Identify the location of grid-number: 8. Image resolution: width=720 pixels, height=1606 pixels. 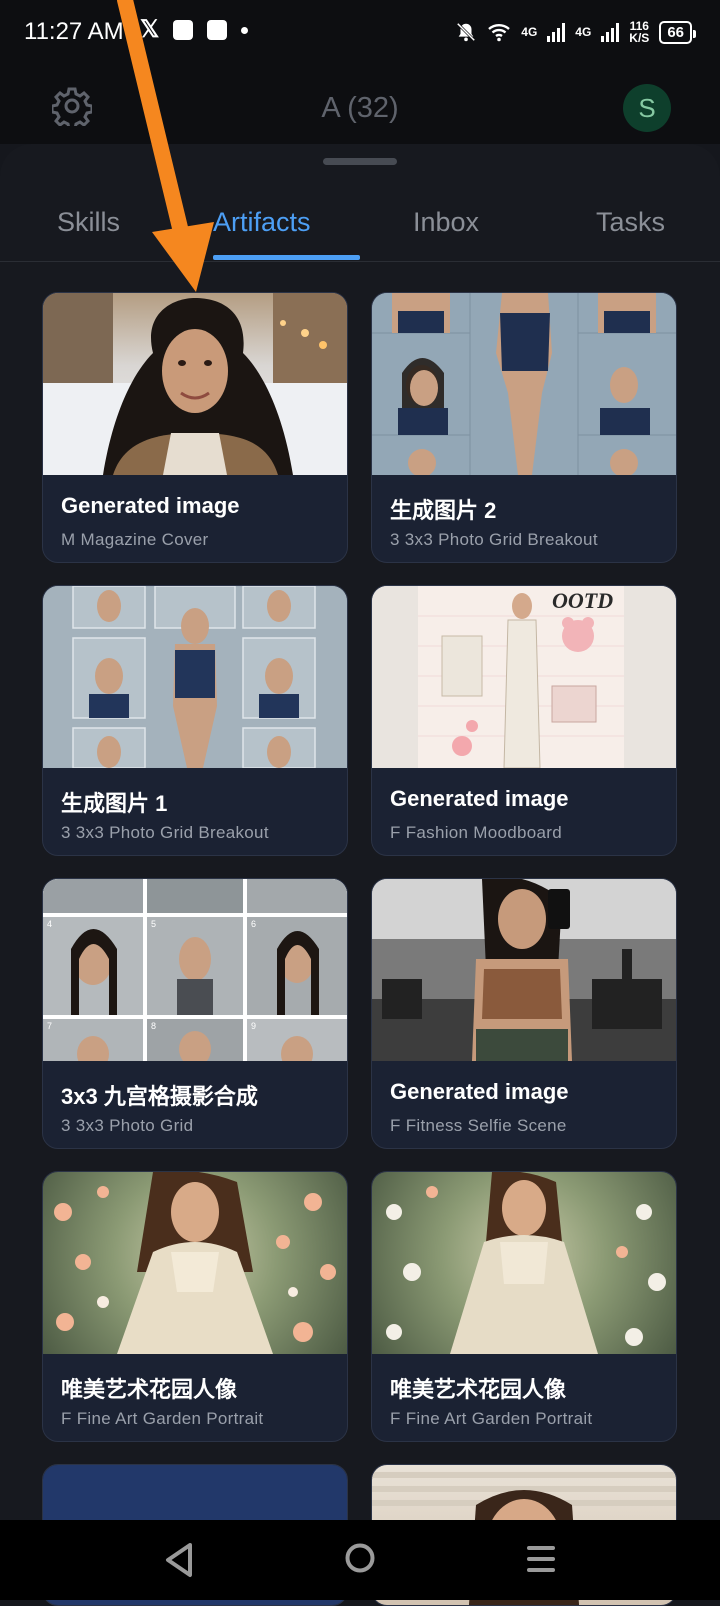
(153, 1026).